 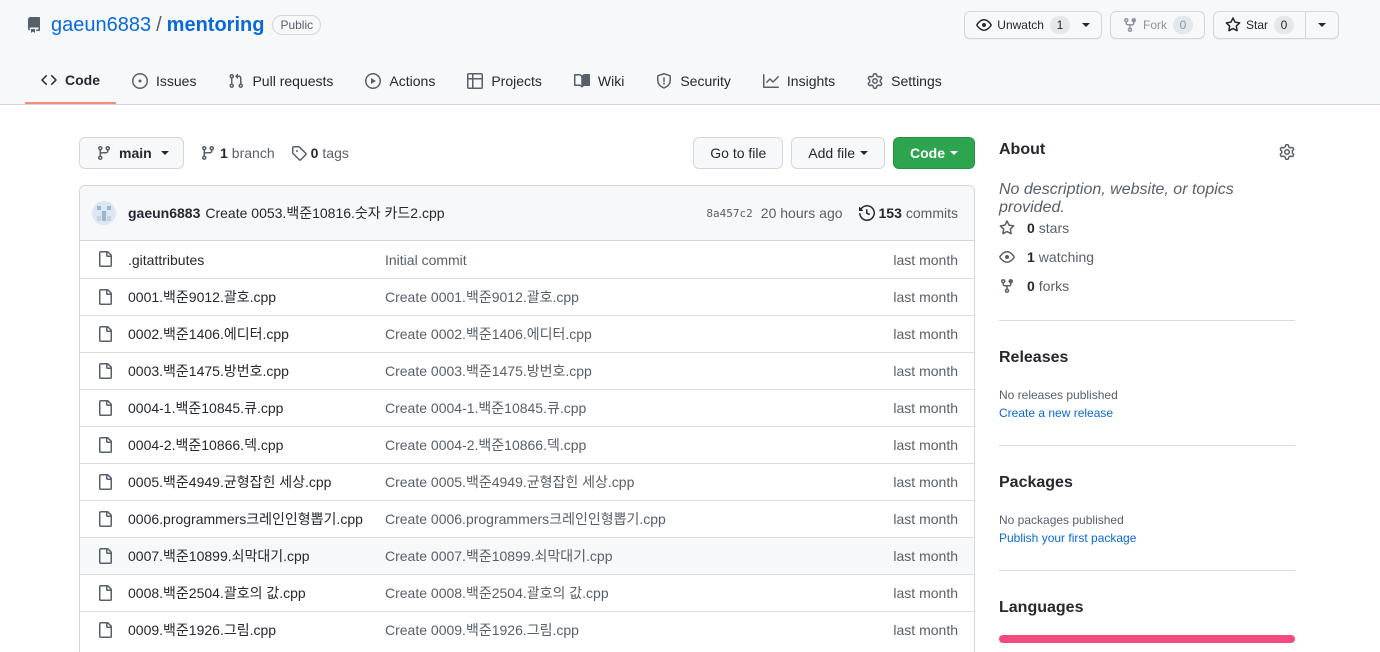 What do you see at coordinates (482, 630) in the screenshot?
I see `file-commit-message-link: Create 0009.백준1926.그림.cpp` at bounding box center [482, 630].